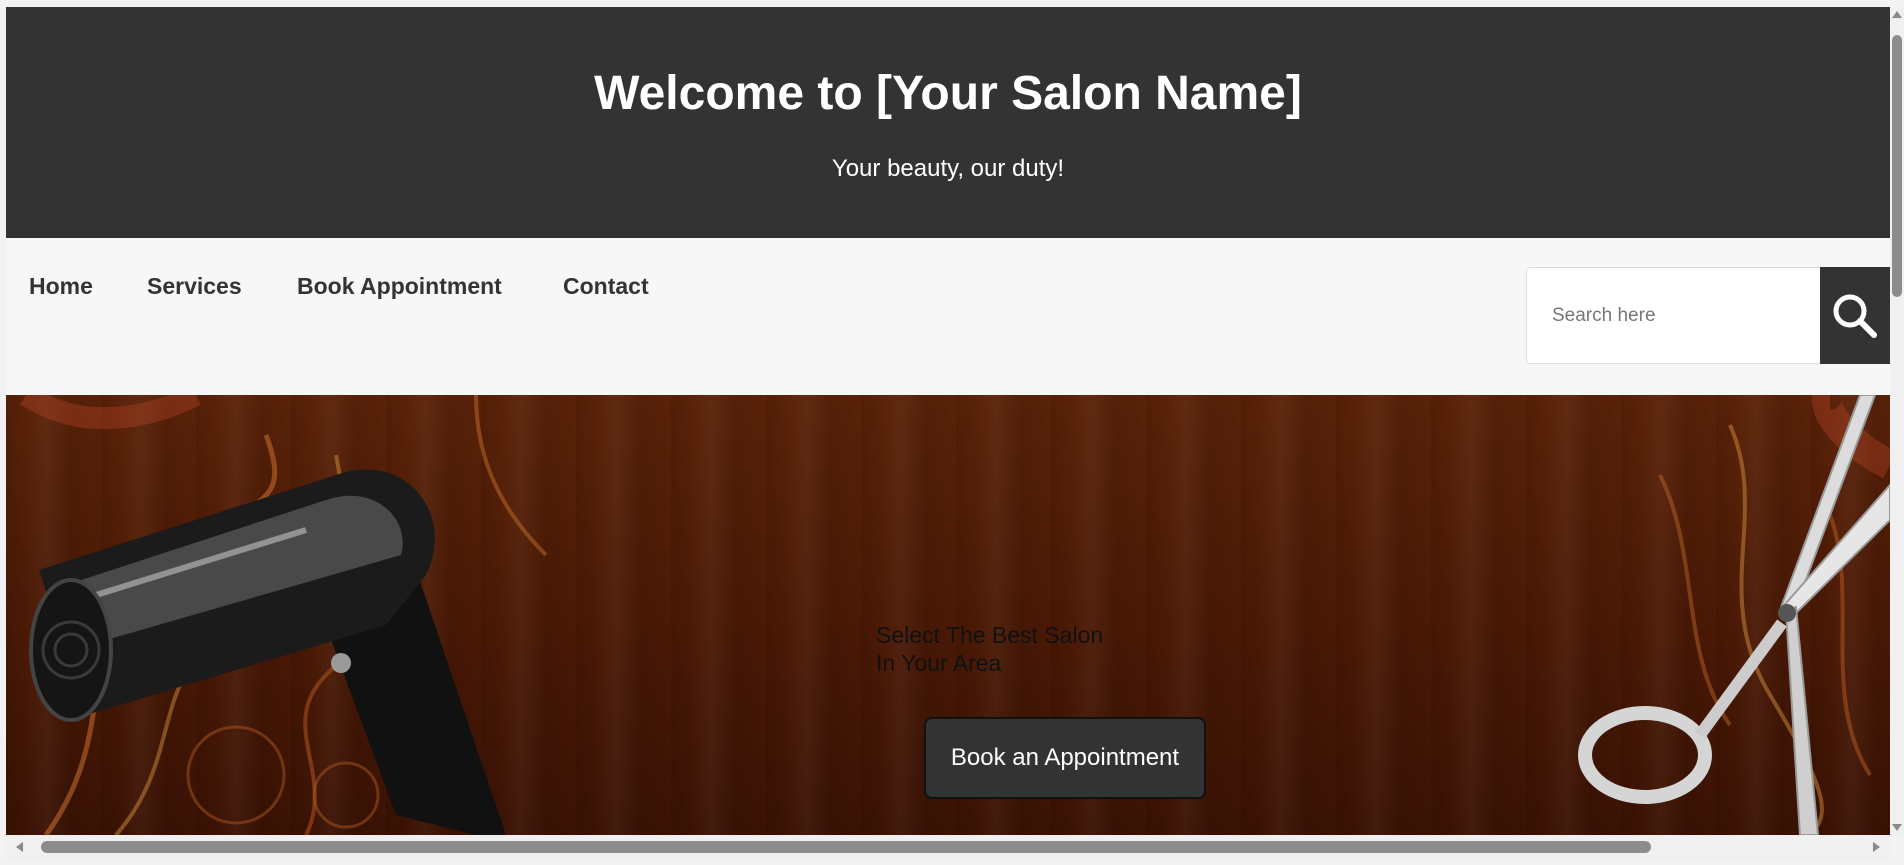 This screenshot has width=1904, height=865. I want to click on hero-headline: Select The Best Salon In Your Area, so click(1036, 649).